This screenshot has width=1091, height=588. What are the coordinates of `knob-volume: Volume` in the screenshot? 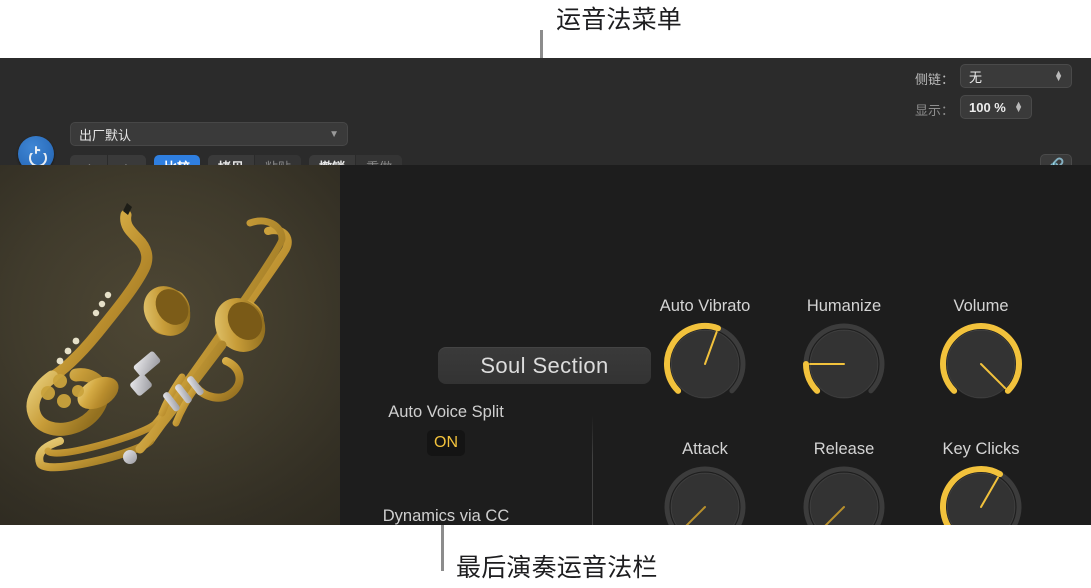 It's located at (981, 351).